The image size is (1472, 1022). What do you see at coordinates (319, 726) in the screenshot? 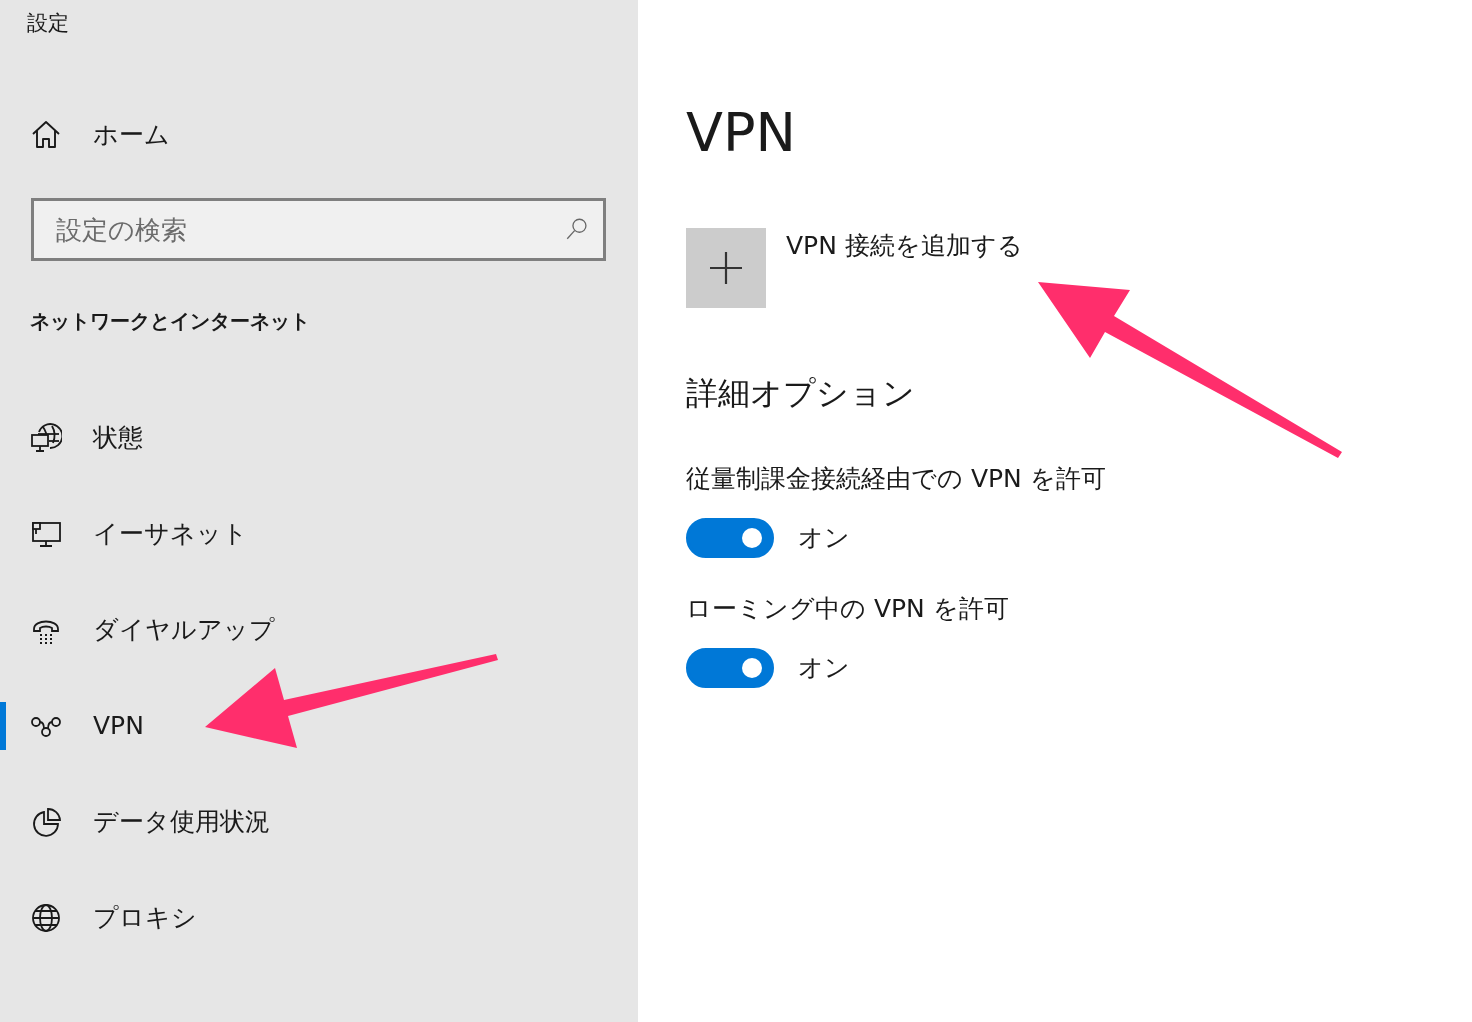
I see `nav-item: VPN` at bounding box center [319, 726].